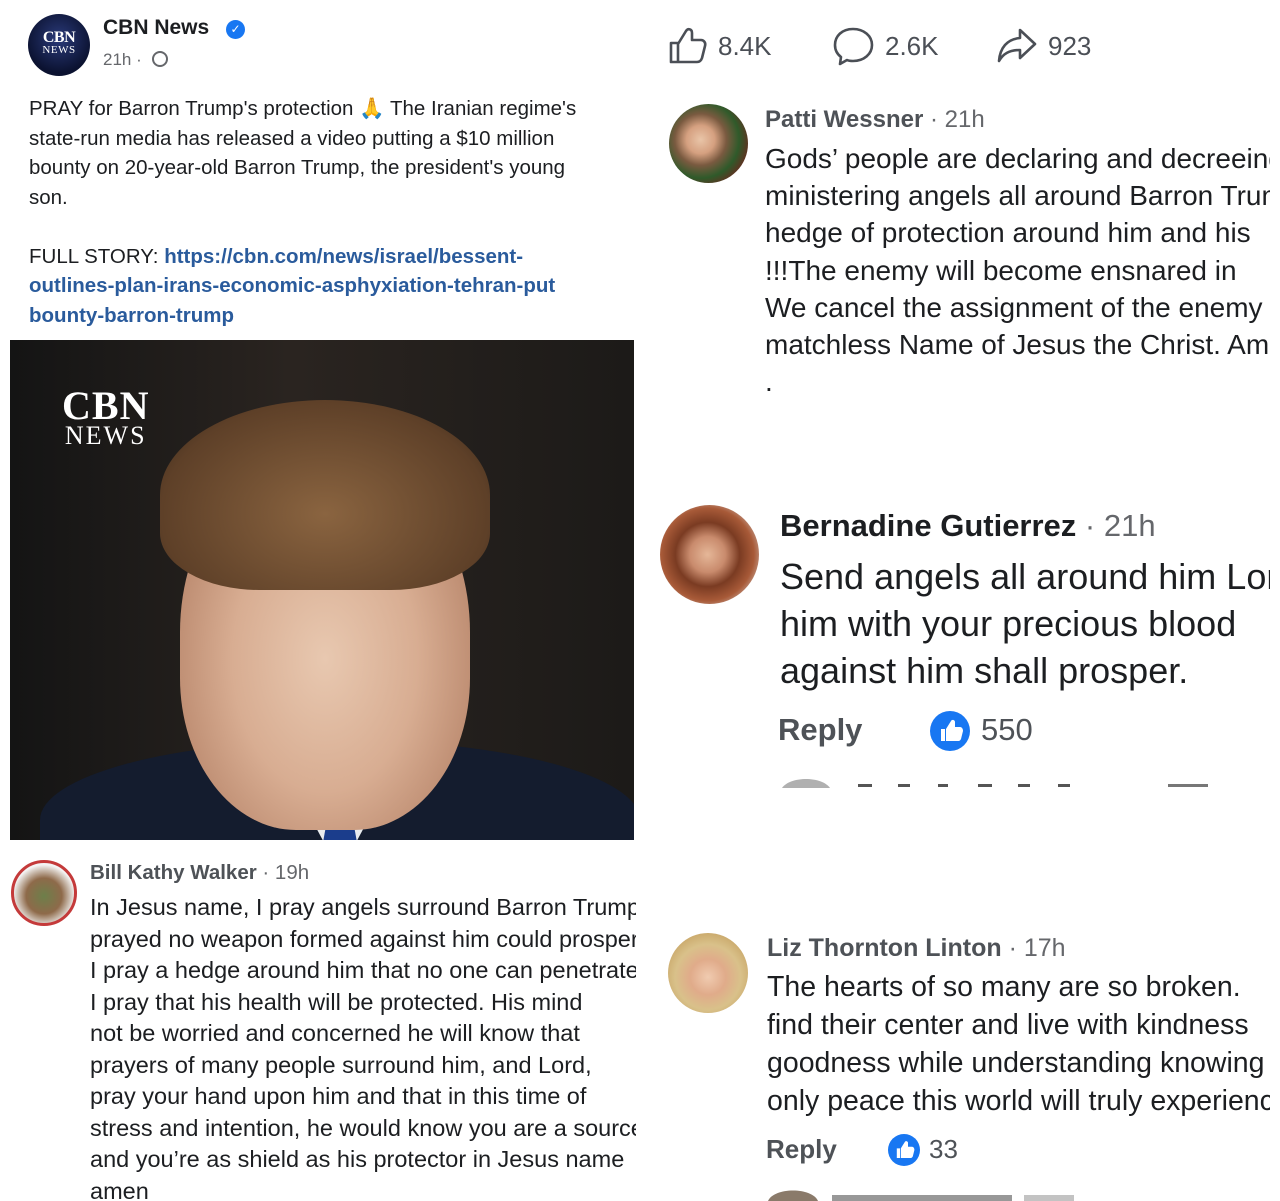 The image size is (1280, 1201). What do you see at coordinates (48, 197) in the screenshot?
I see `post-text-line: son.` at bounding box center [48, 197].